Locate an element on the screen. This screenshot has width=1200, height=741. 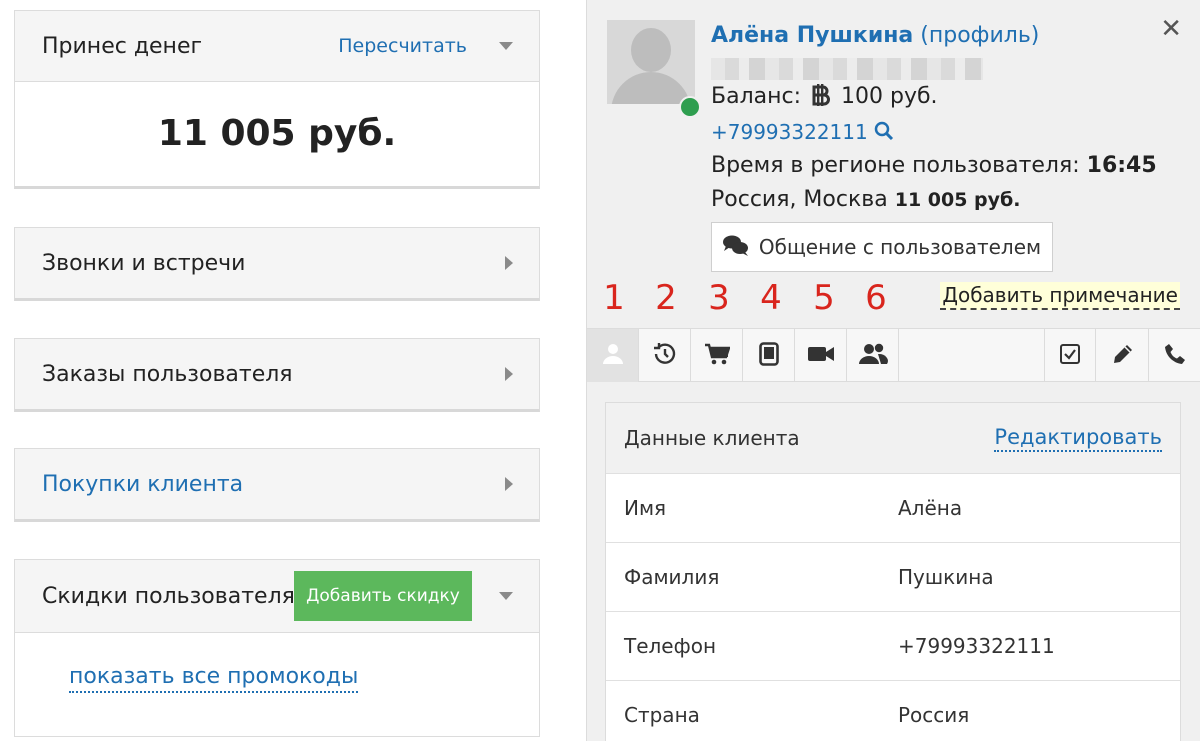
checkbox-icon is located at coordinates (1070, 356).